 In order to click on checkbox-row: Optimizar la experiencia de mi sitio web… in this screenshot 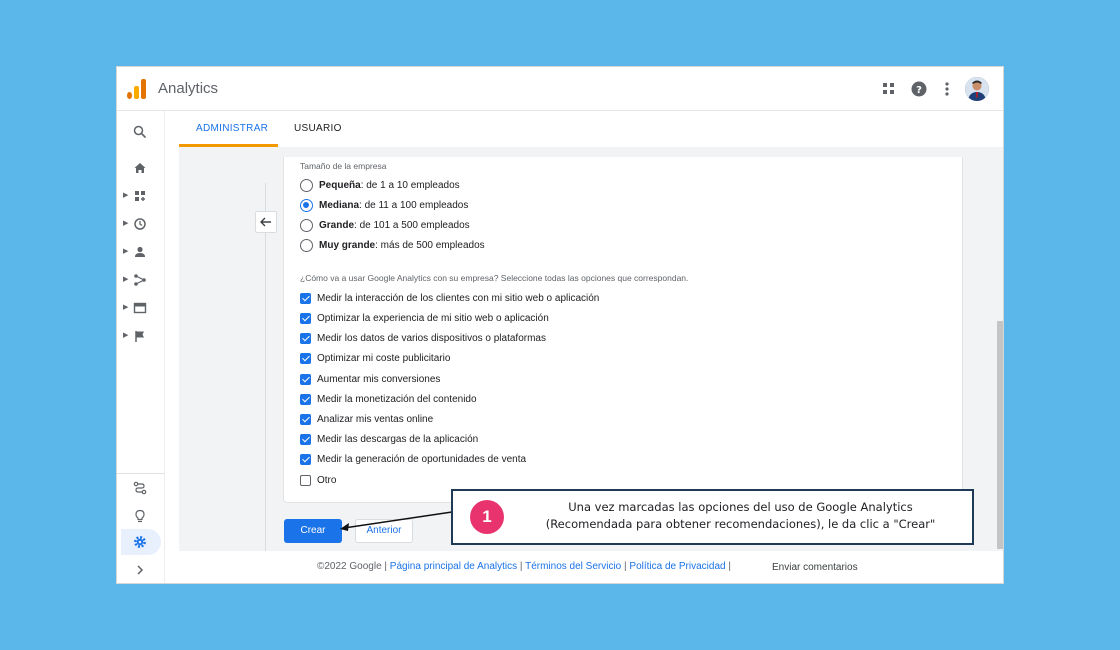, I will do `click(424, 318)`.